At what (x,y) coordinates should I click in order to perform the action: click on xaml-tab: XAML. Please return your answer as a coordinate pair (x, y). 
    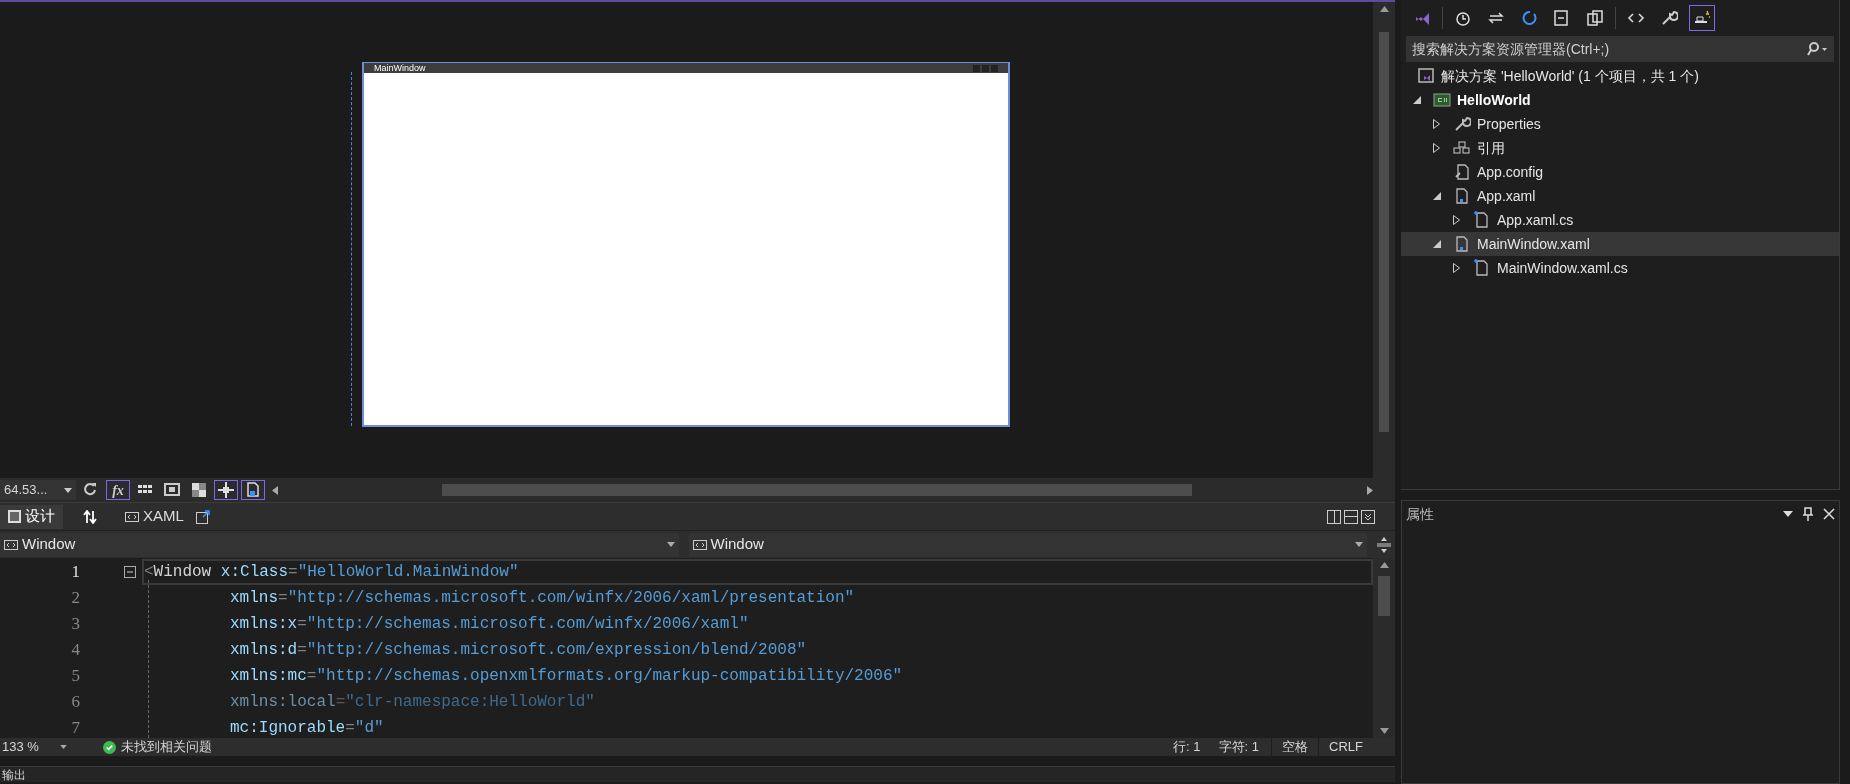
    Looking at the image, I should click on (154, 516).